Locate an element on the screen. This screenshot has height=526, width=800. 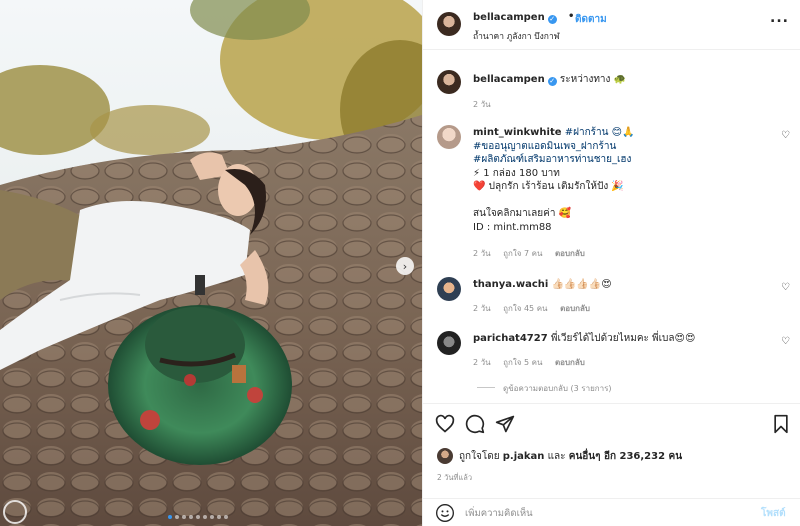
comment-line: #ฝากร้าน 😊🙏 is located at coordinates (600, 132).